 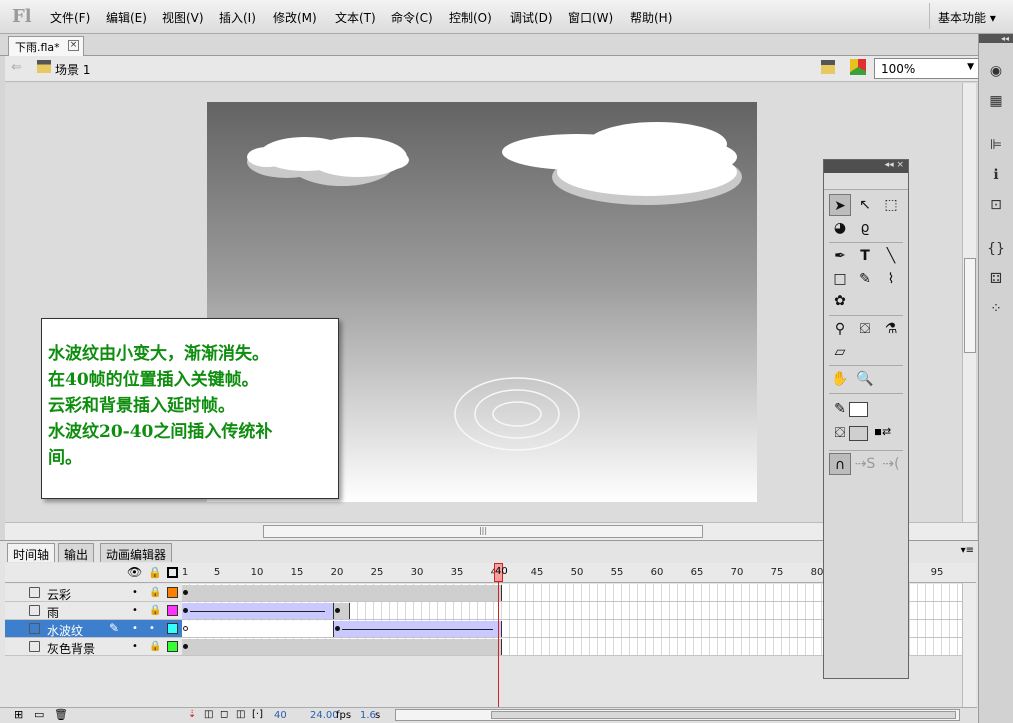 I want to click on layer-row: 云彩 • 🔒, so click(x=93, y=593).